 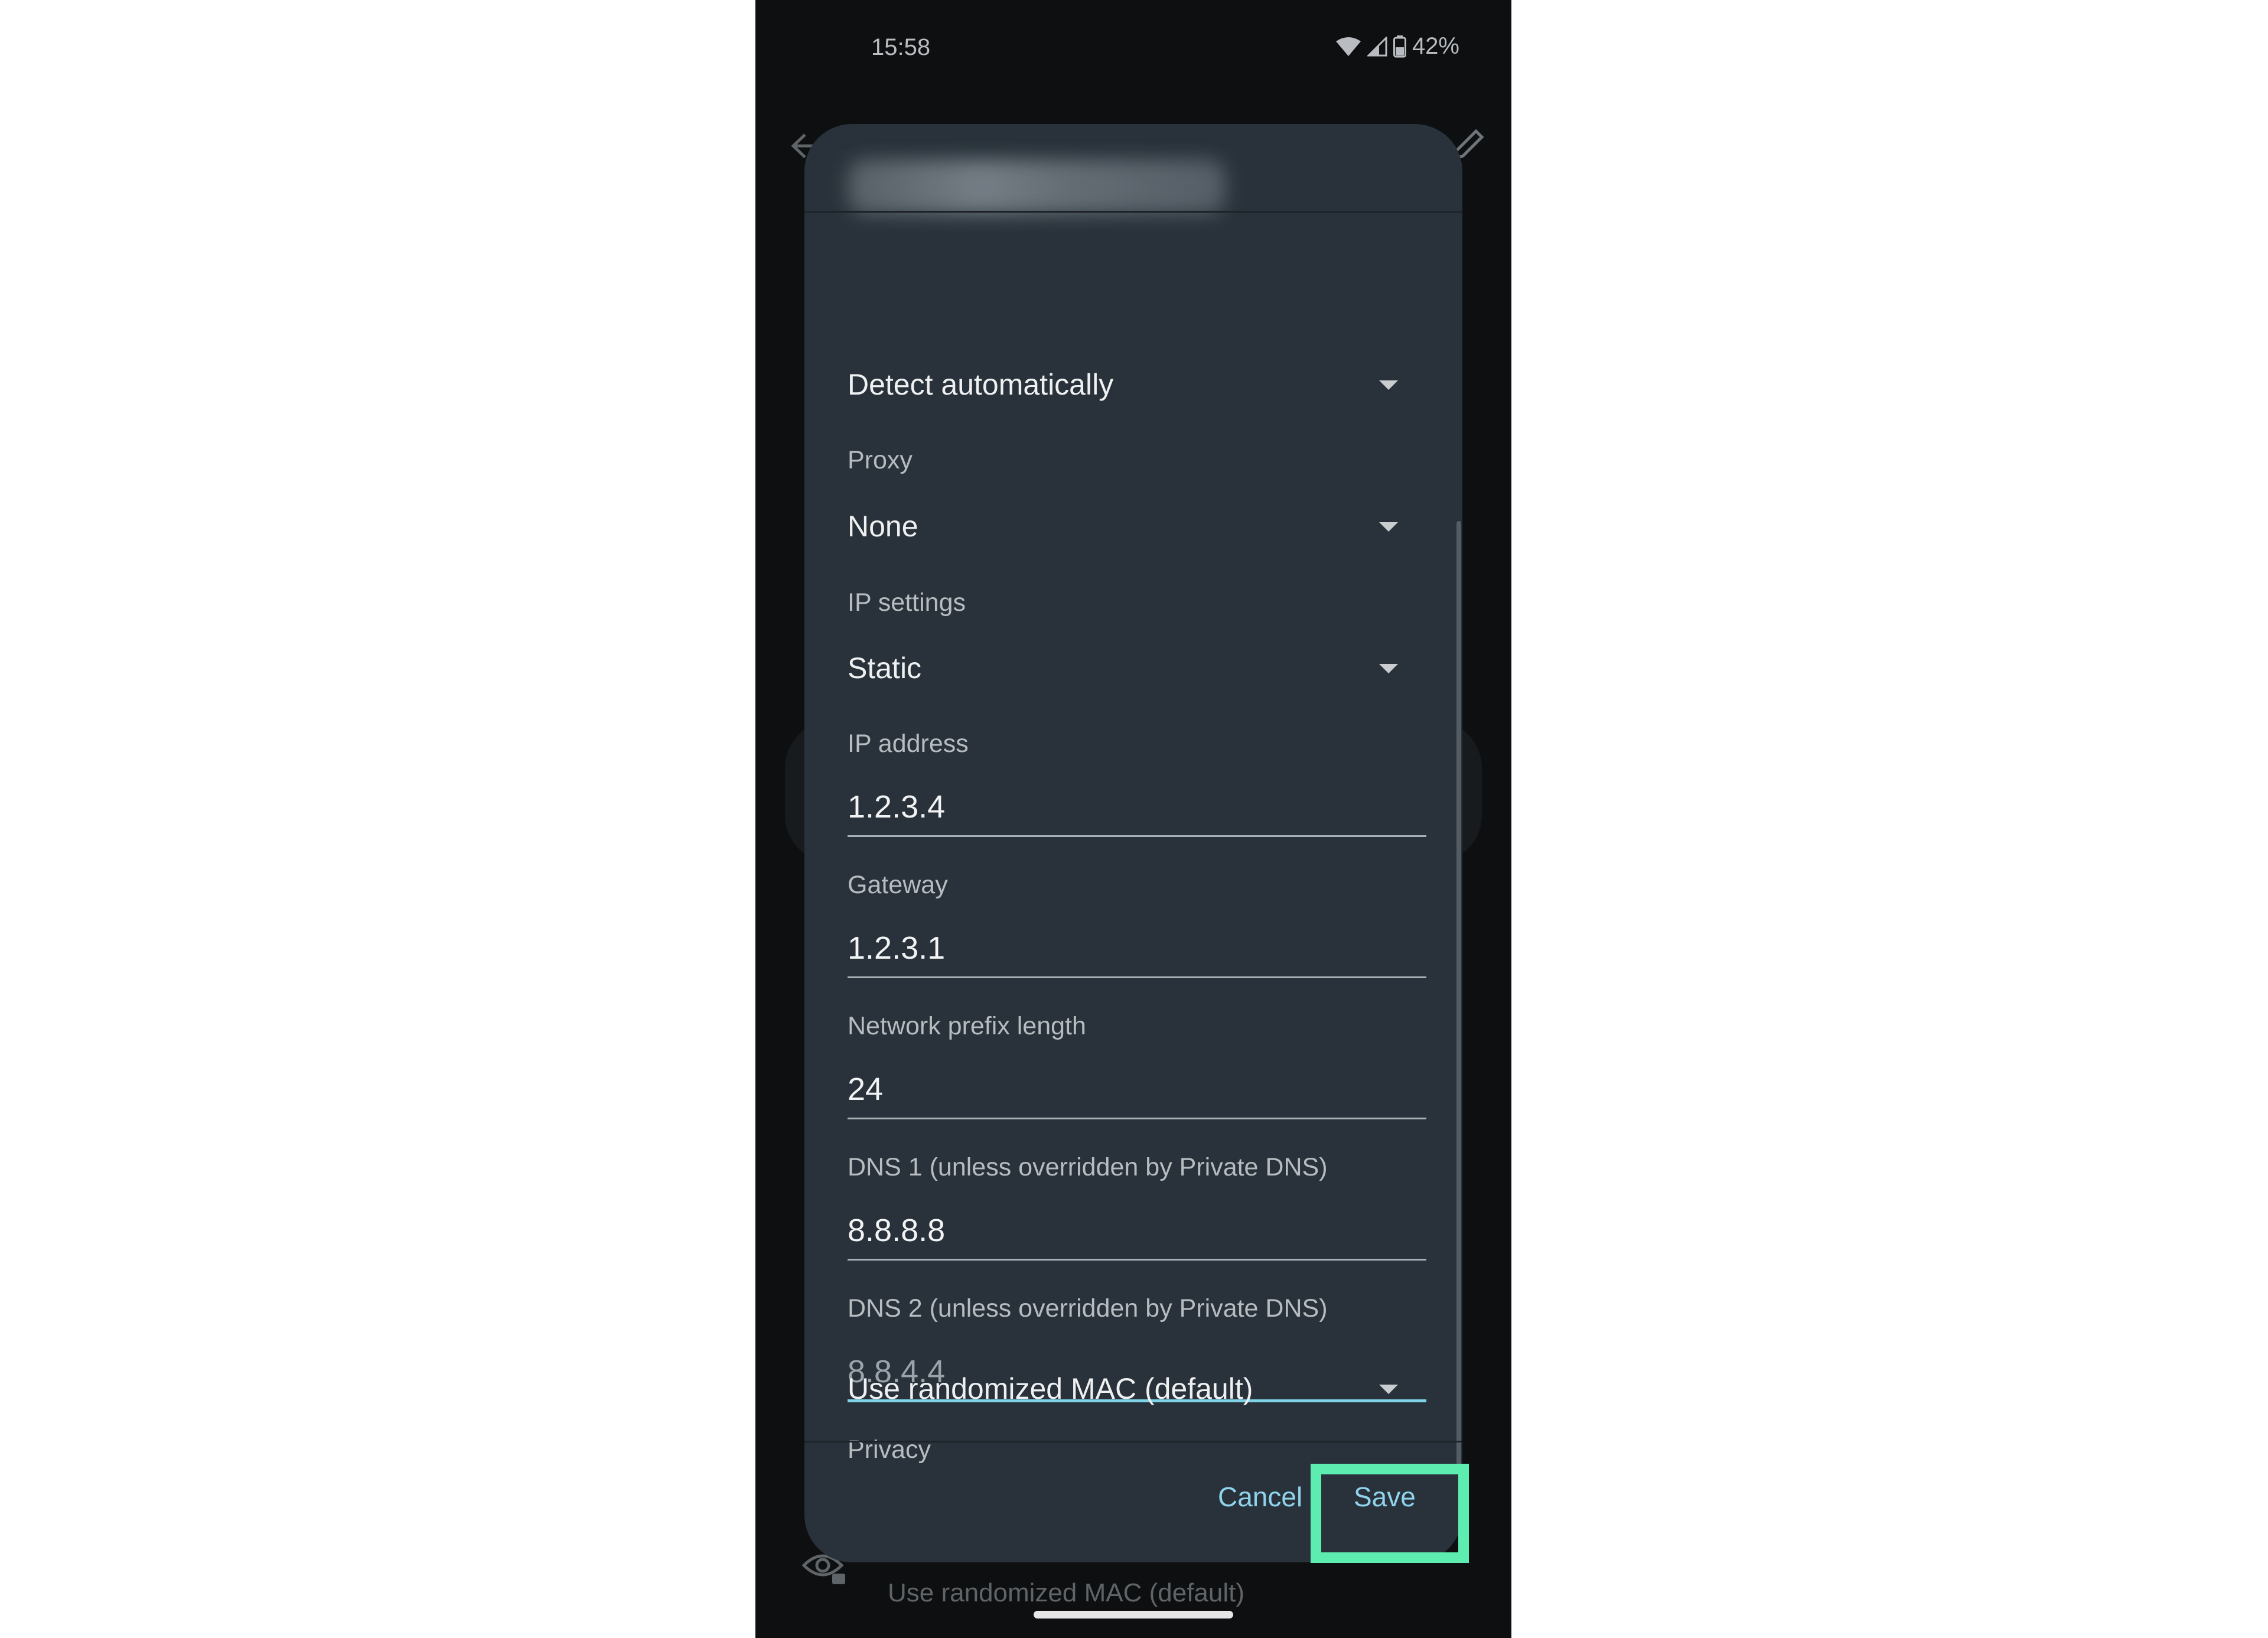 I want to click on gateway-underline, so click(x=1137, y=977).